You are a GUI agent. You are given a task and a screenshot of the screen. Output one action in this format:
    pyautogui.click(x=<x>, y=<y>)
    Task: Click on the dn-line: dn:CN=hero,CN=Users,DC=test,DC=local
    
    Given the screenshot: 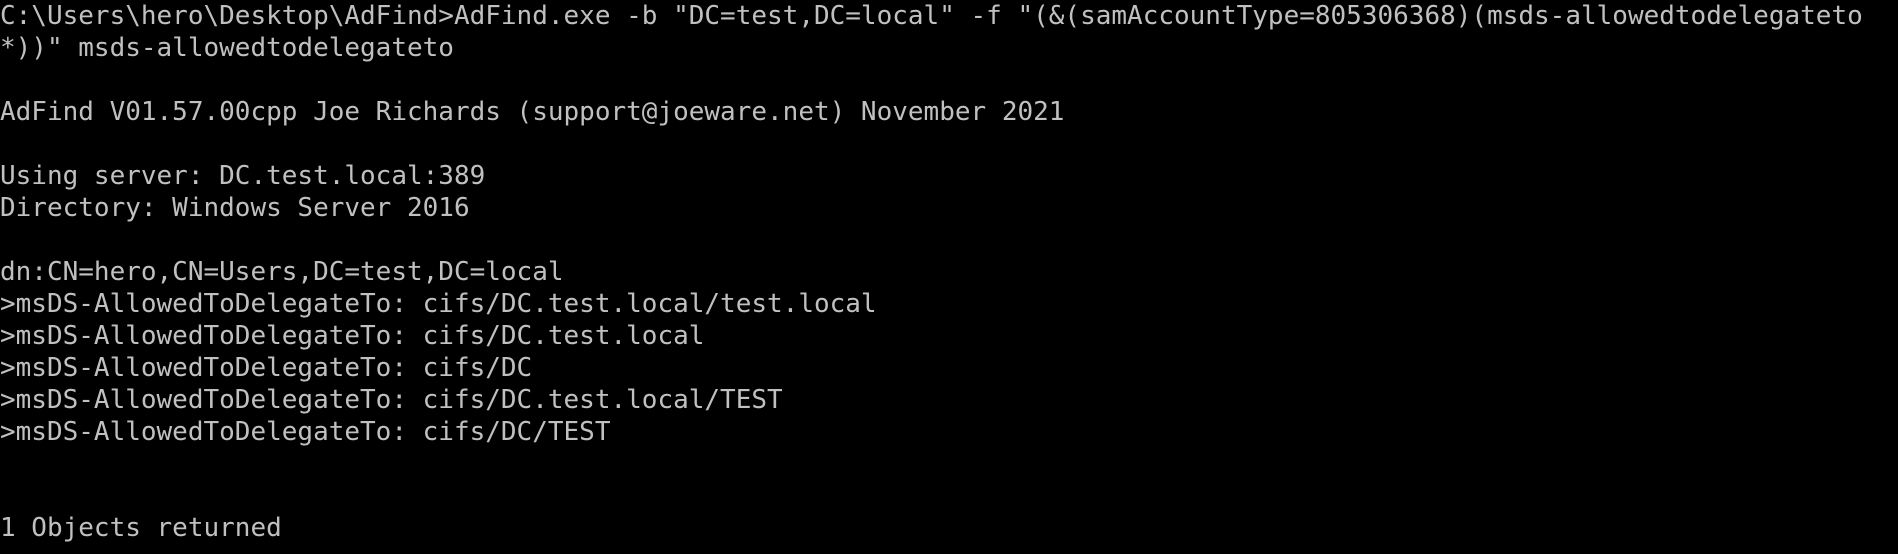 What is the action you would take?
    pyautogui.click(x=282, y=272)
    